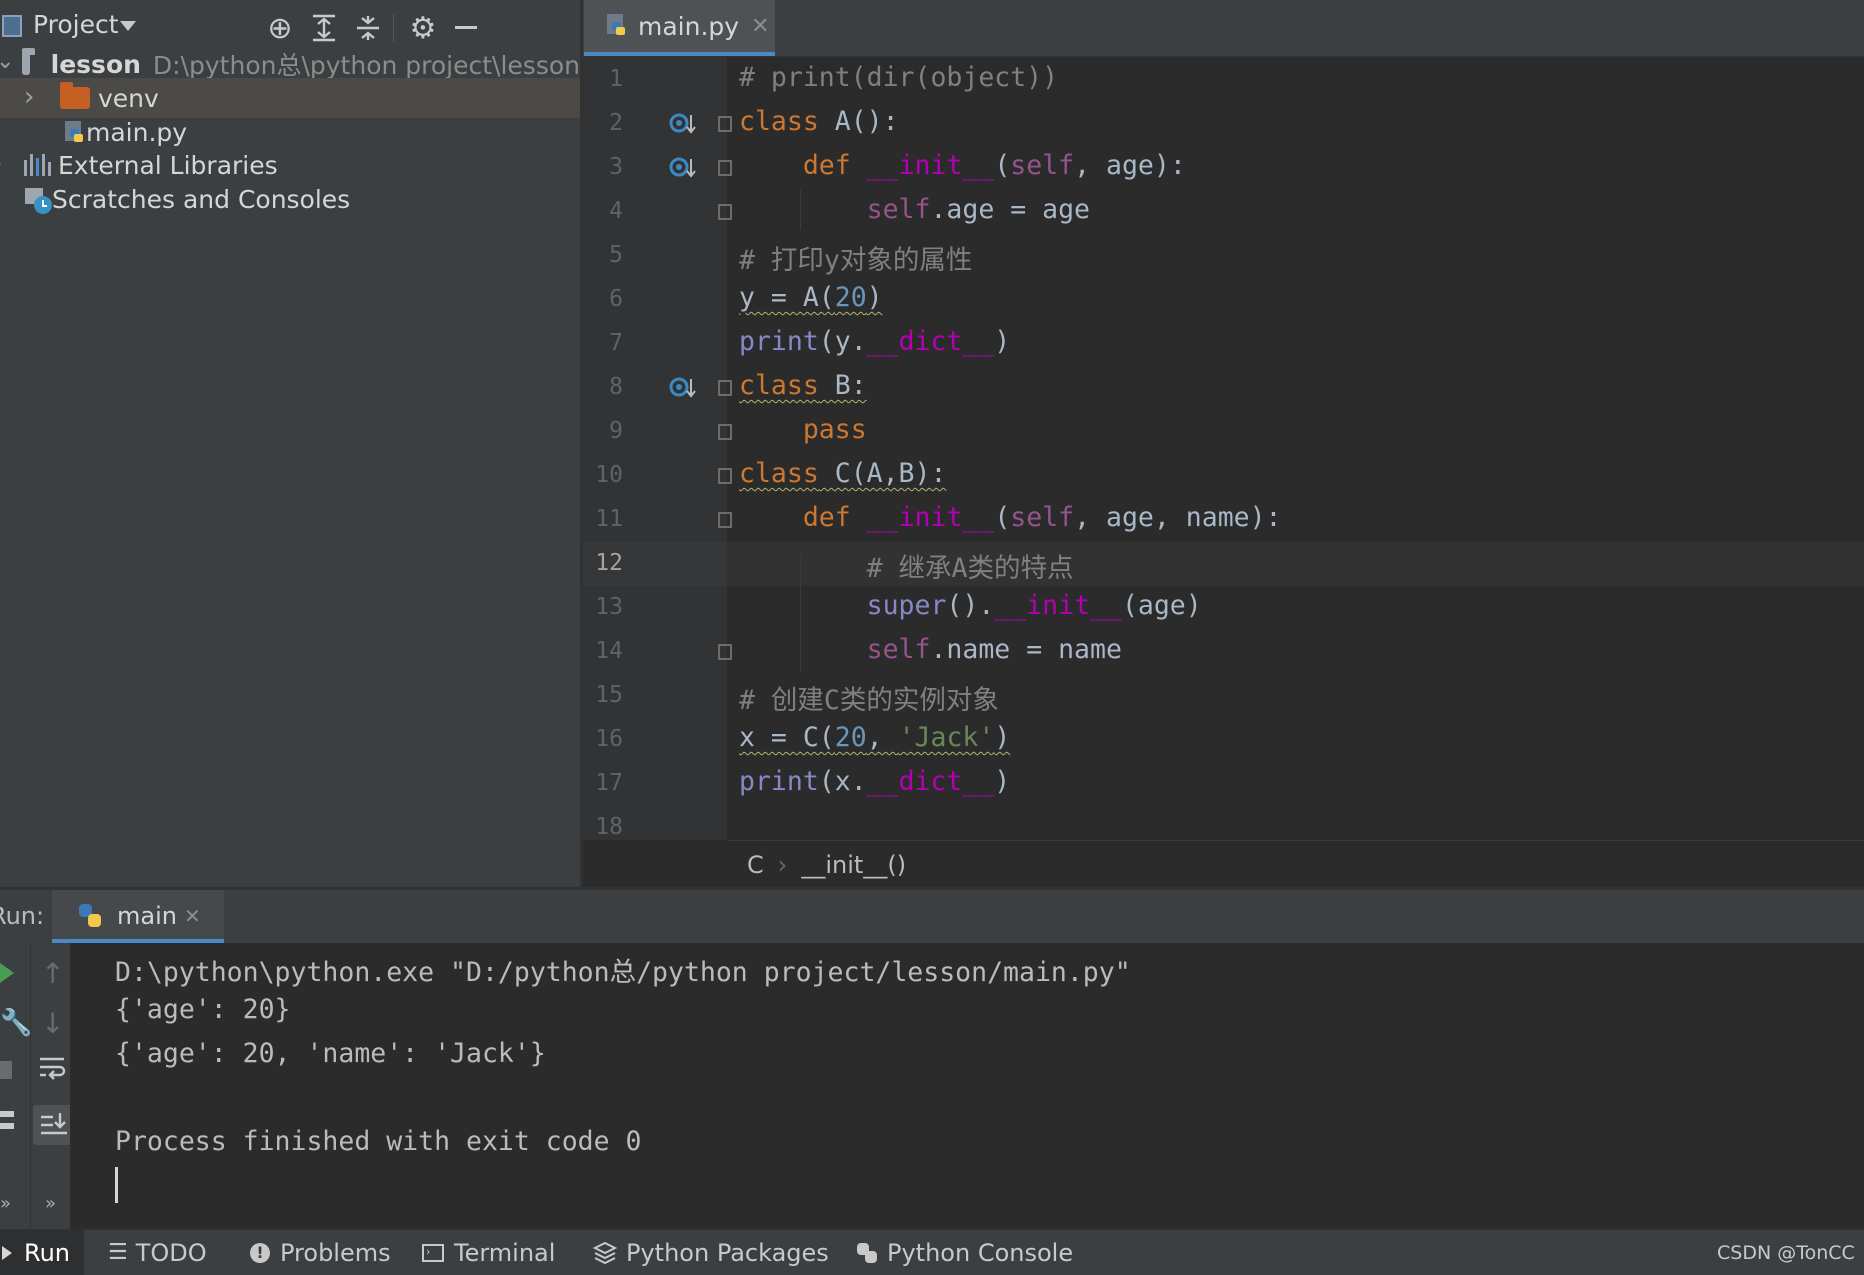 The image size is (1864, 1275). I want to click on code-line: self.name = name, so click(930, 649).